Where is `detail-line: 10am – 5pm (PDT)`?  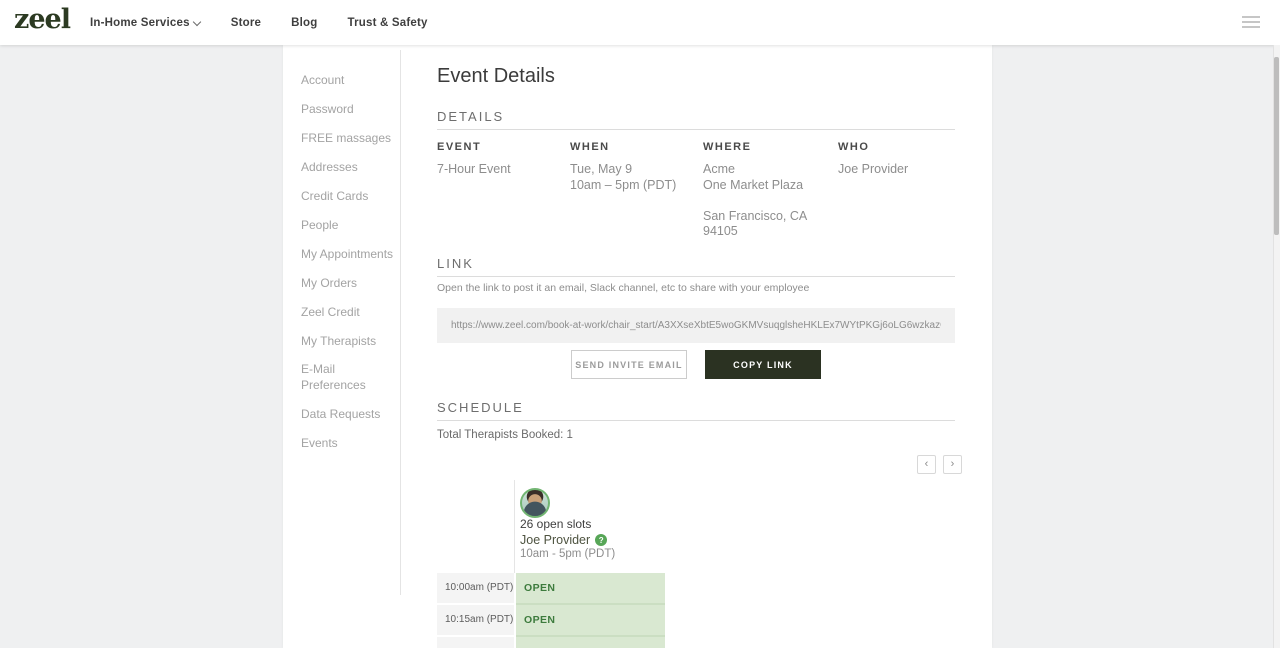
detail-line: 10am – 5pm (PDT) is located at coordinates (623, 184).